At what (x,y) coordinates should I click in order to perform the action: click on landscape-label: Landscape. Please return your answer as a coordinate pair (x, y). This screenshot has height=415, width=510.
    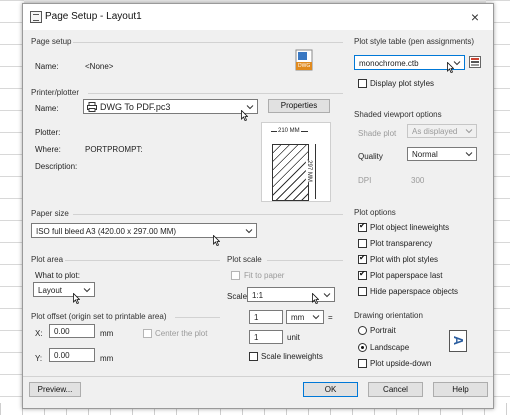
    Looking at the image, I should click on (390, 347).